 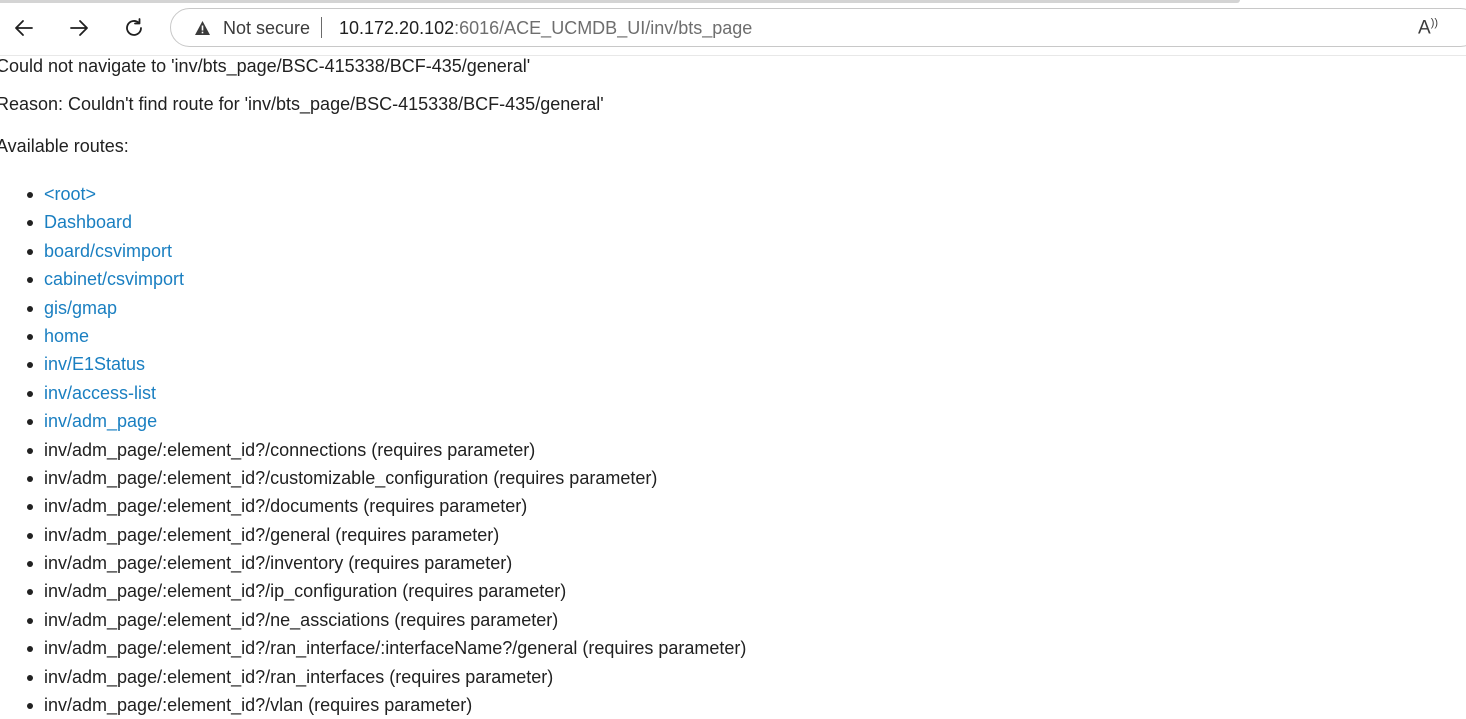 I want to click on route-link: board/csvimport, so click(x=108, y=251).